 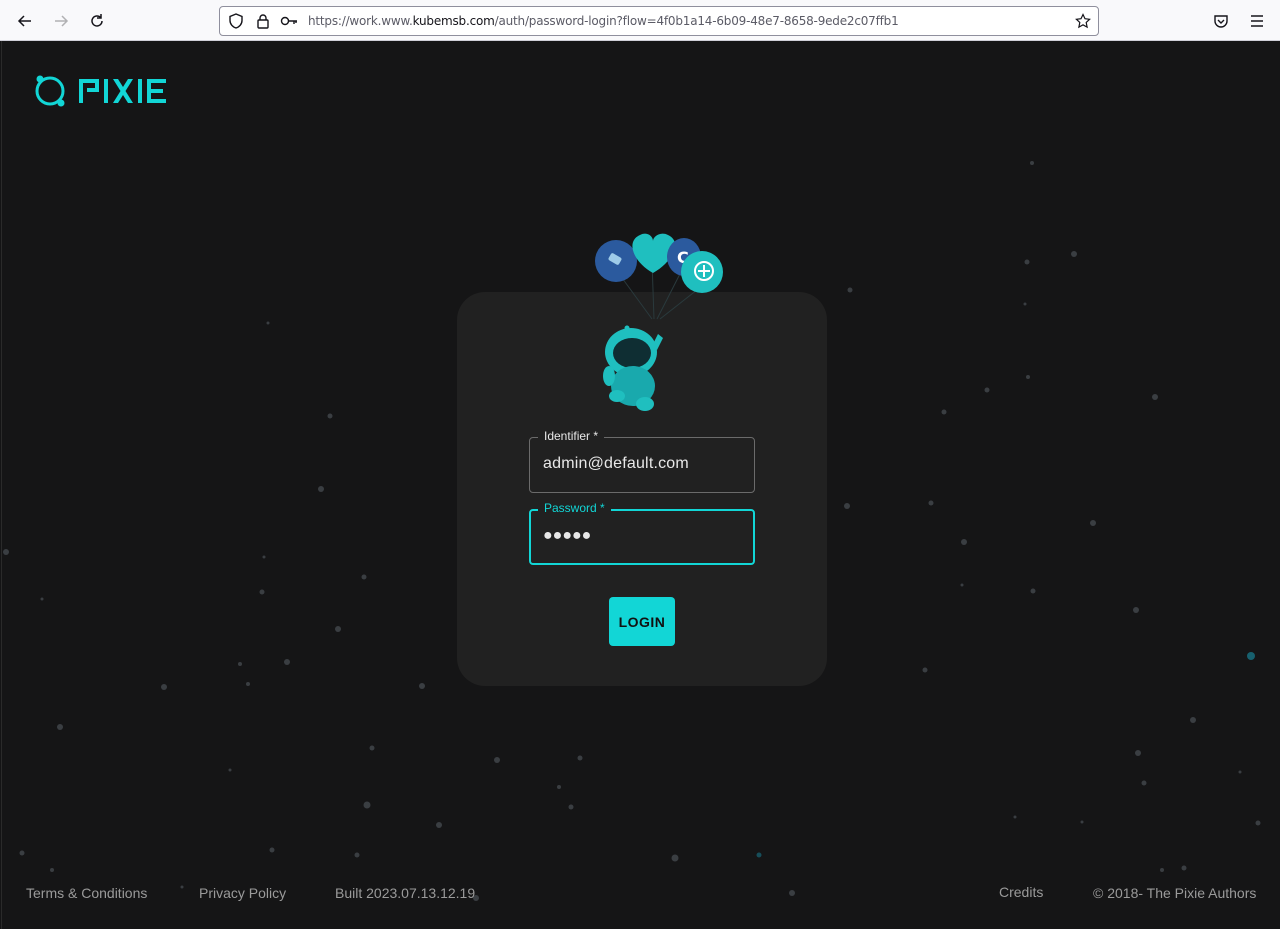 I want to click on pocket-icon, so click(x=1221, y=21).